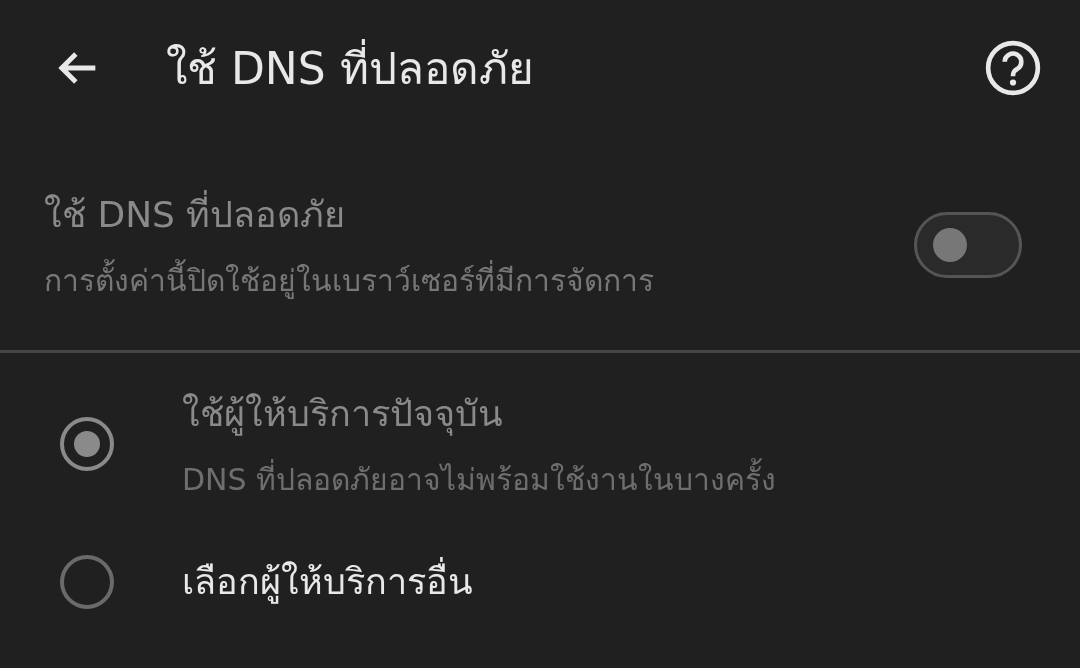  Describe the element at coordinates (479, 280) in the screenshot. I see `setting-description: การตั้งค่านี้ปิดใช้อยู่ในเบราว์เซอร์ที่มีการจัดการ` at that location.